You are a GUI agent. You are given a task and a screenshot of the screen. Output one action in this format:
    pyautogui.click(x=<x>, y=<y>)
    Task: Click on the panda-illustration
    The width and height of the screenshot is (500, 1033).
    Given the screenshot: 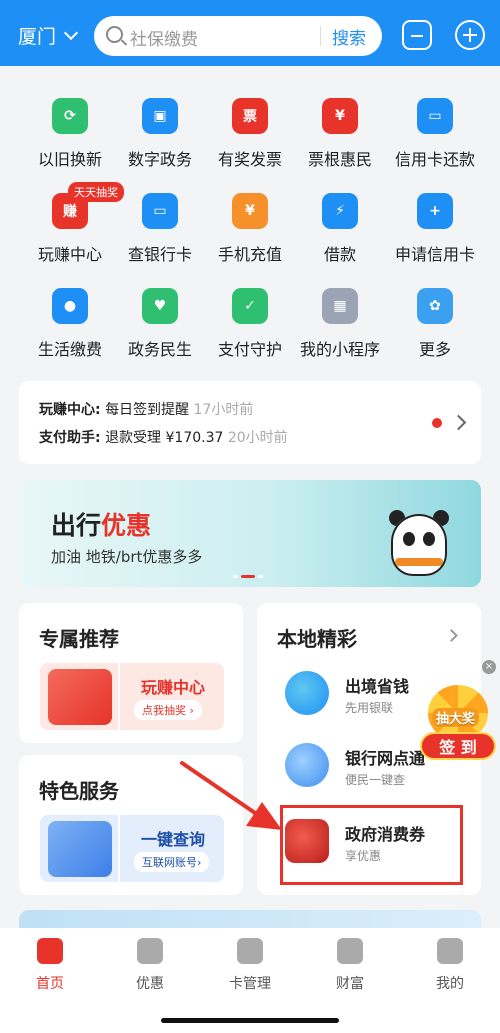 What is the action you would take?
    pyautogui.click(x=419, y=540)
    